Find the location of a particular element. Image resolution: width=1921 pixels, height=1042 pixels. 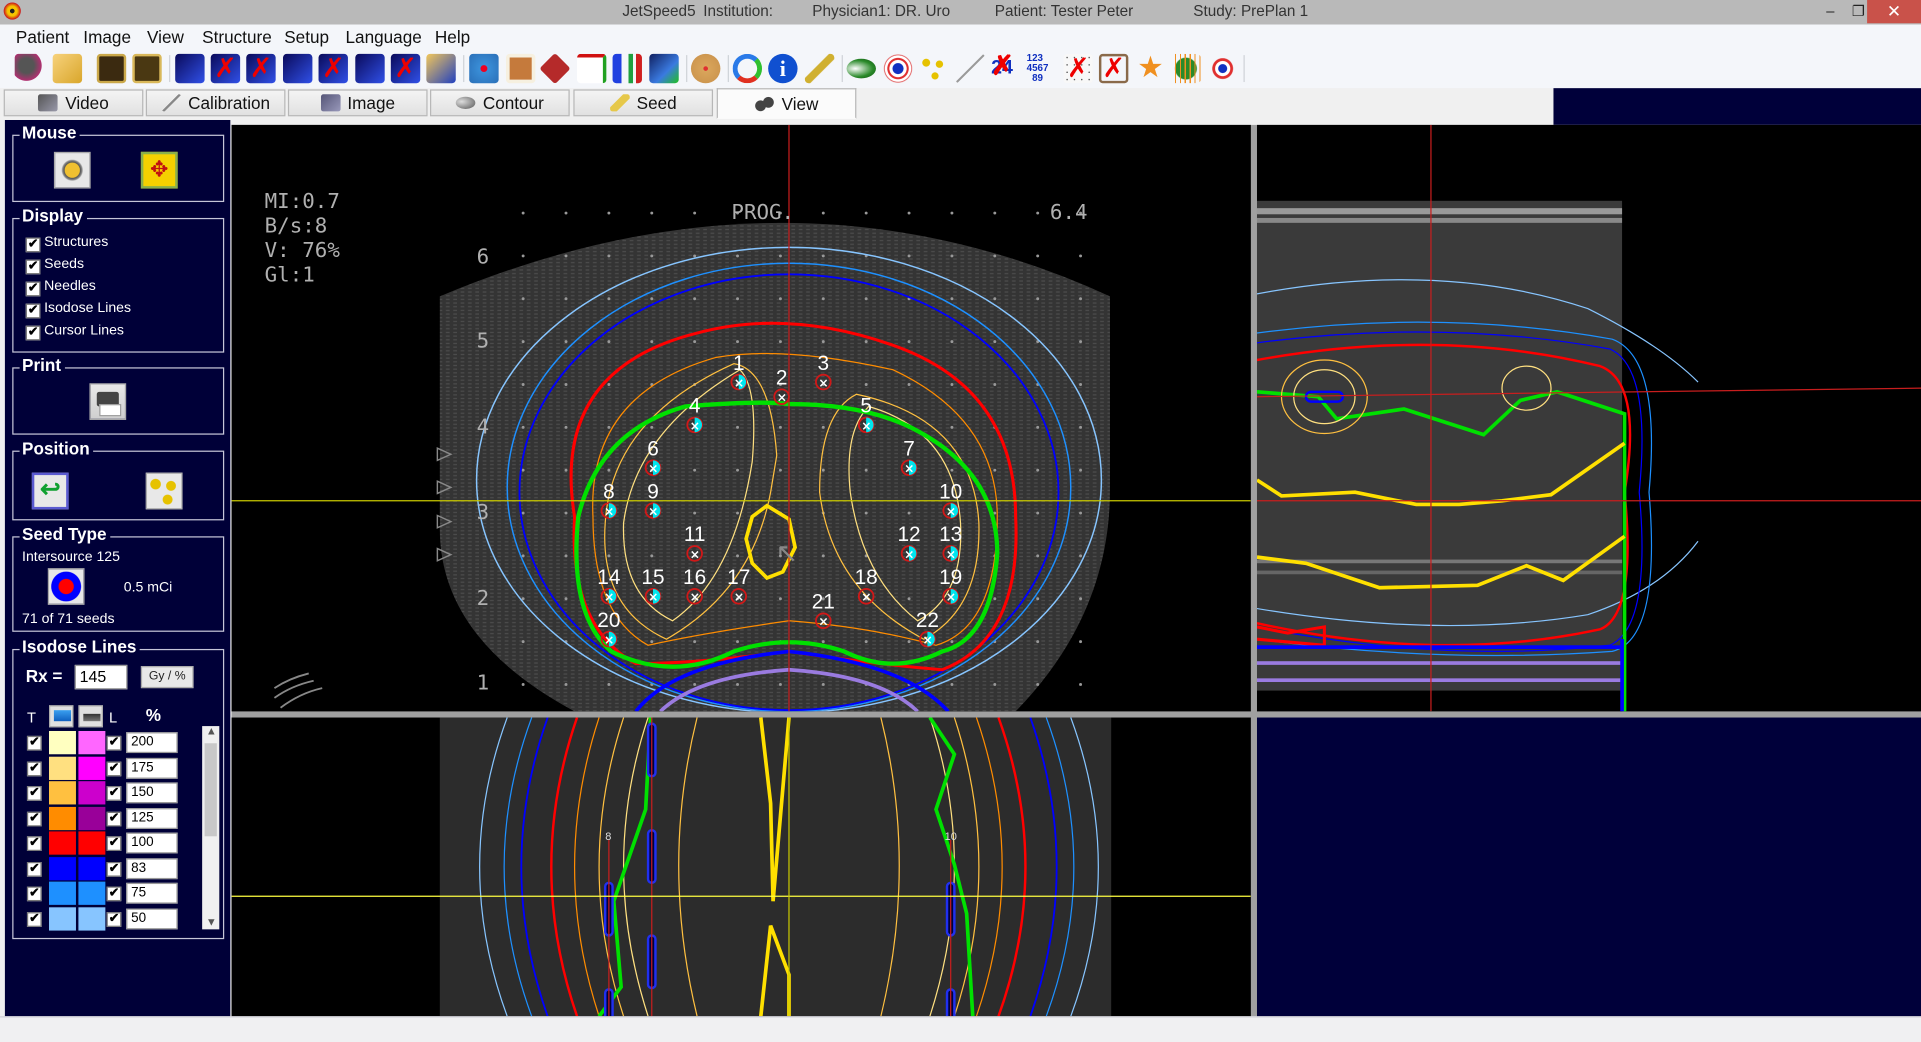

tab-calibration: Calibration is located at coordinates (215, 103).